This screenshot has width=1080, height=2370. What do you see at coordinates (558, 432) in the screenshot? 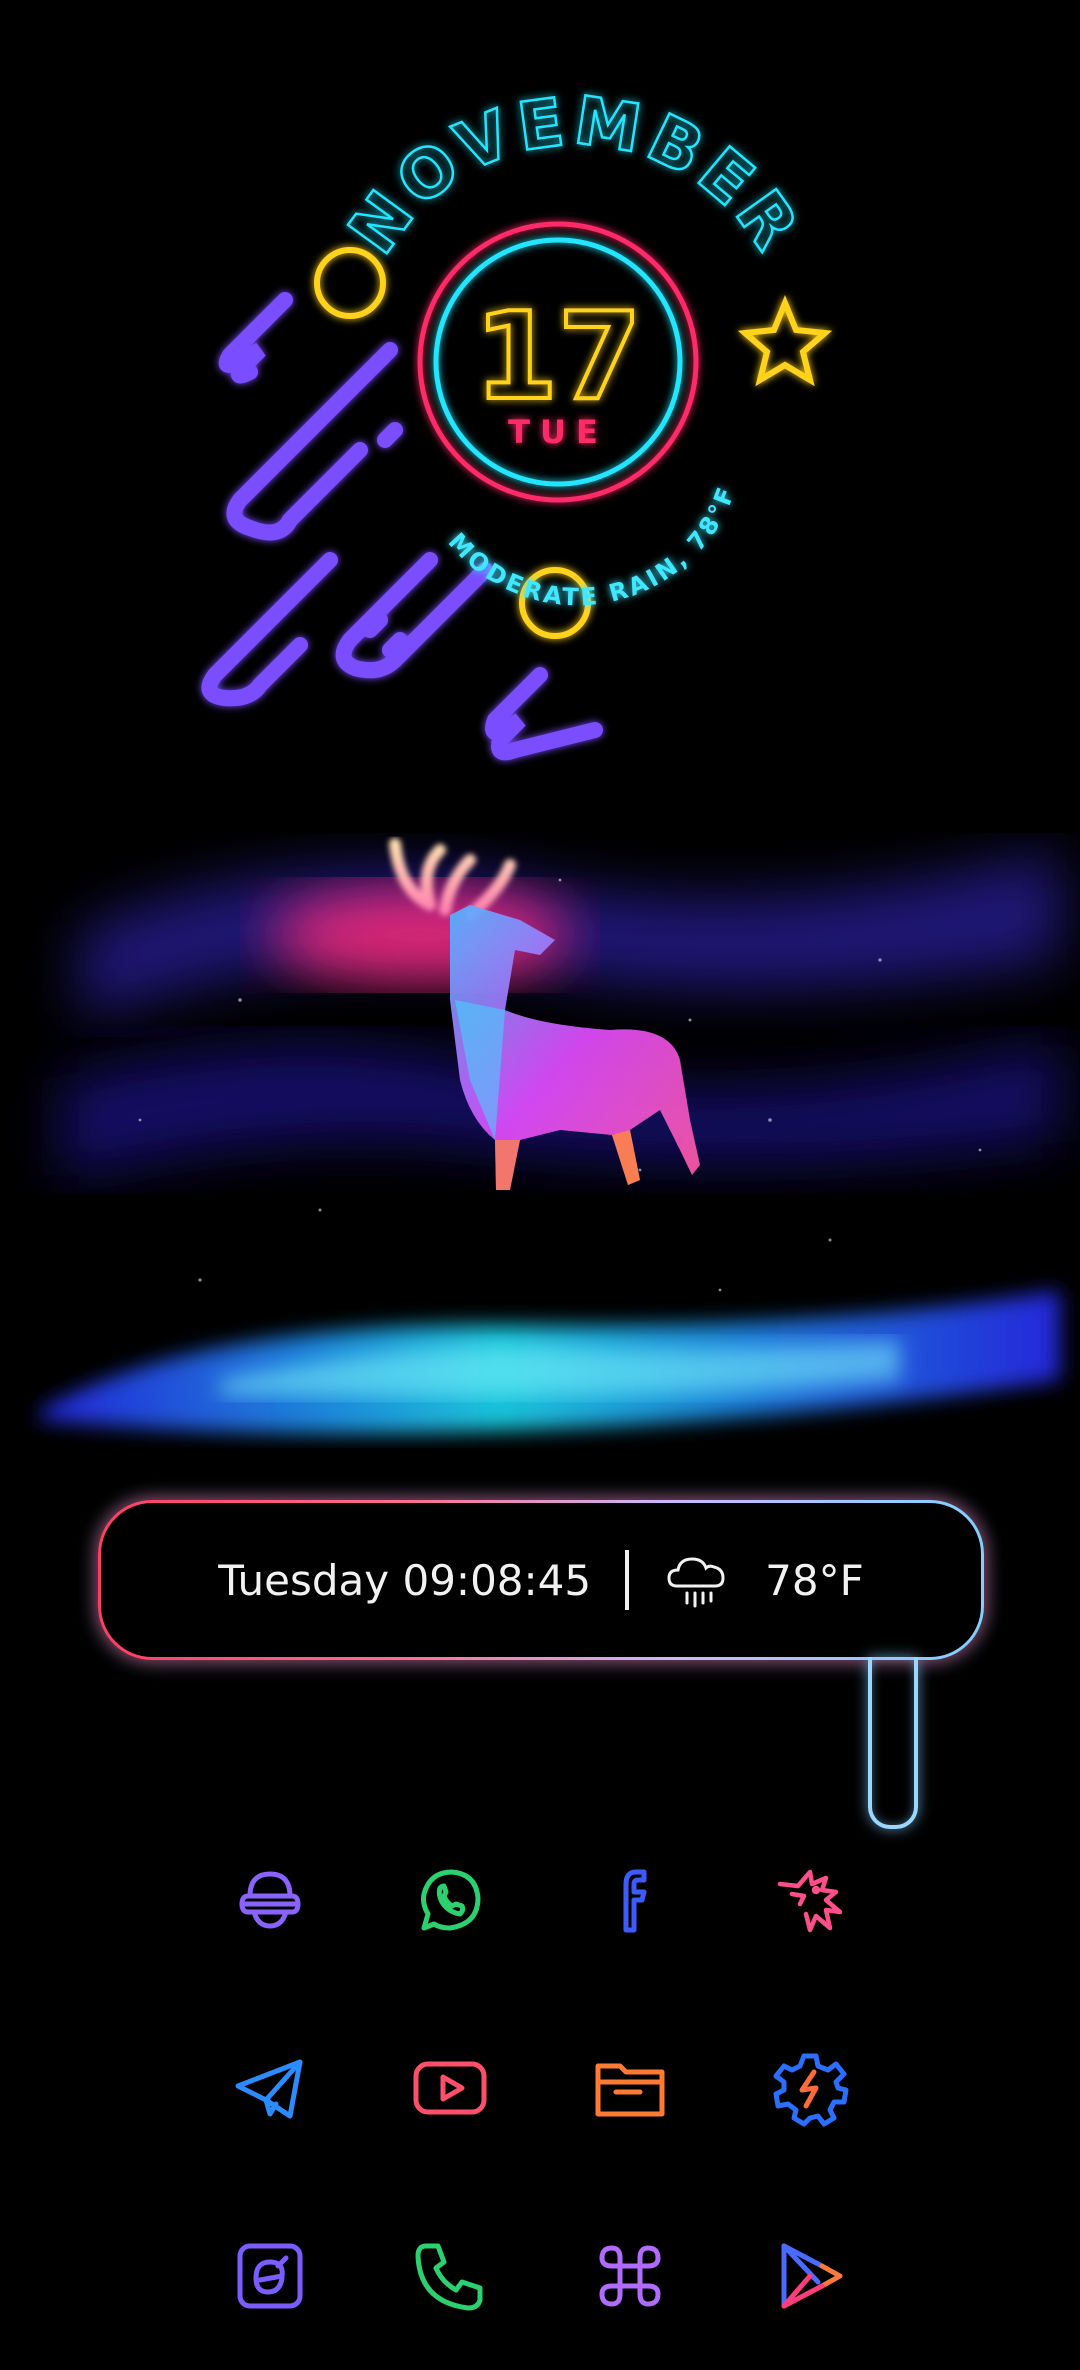
I see `weekday-label: TUE` at bounding box center [558, 432].